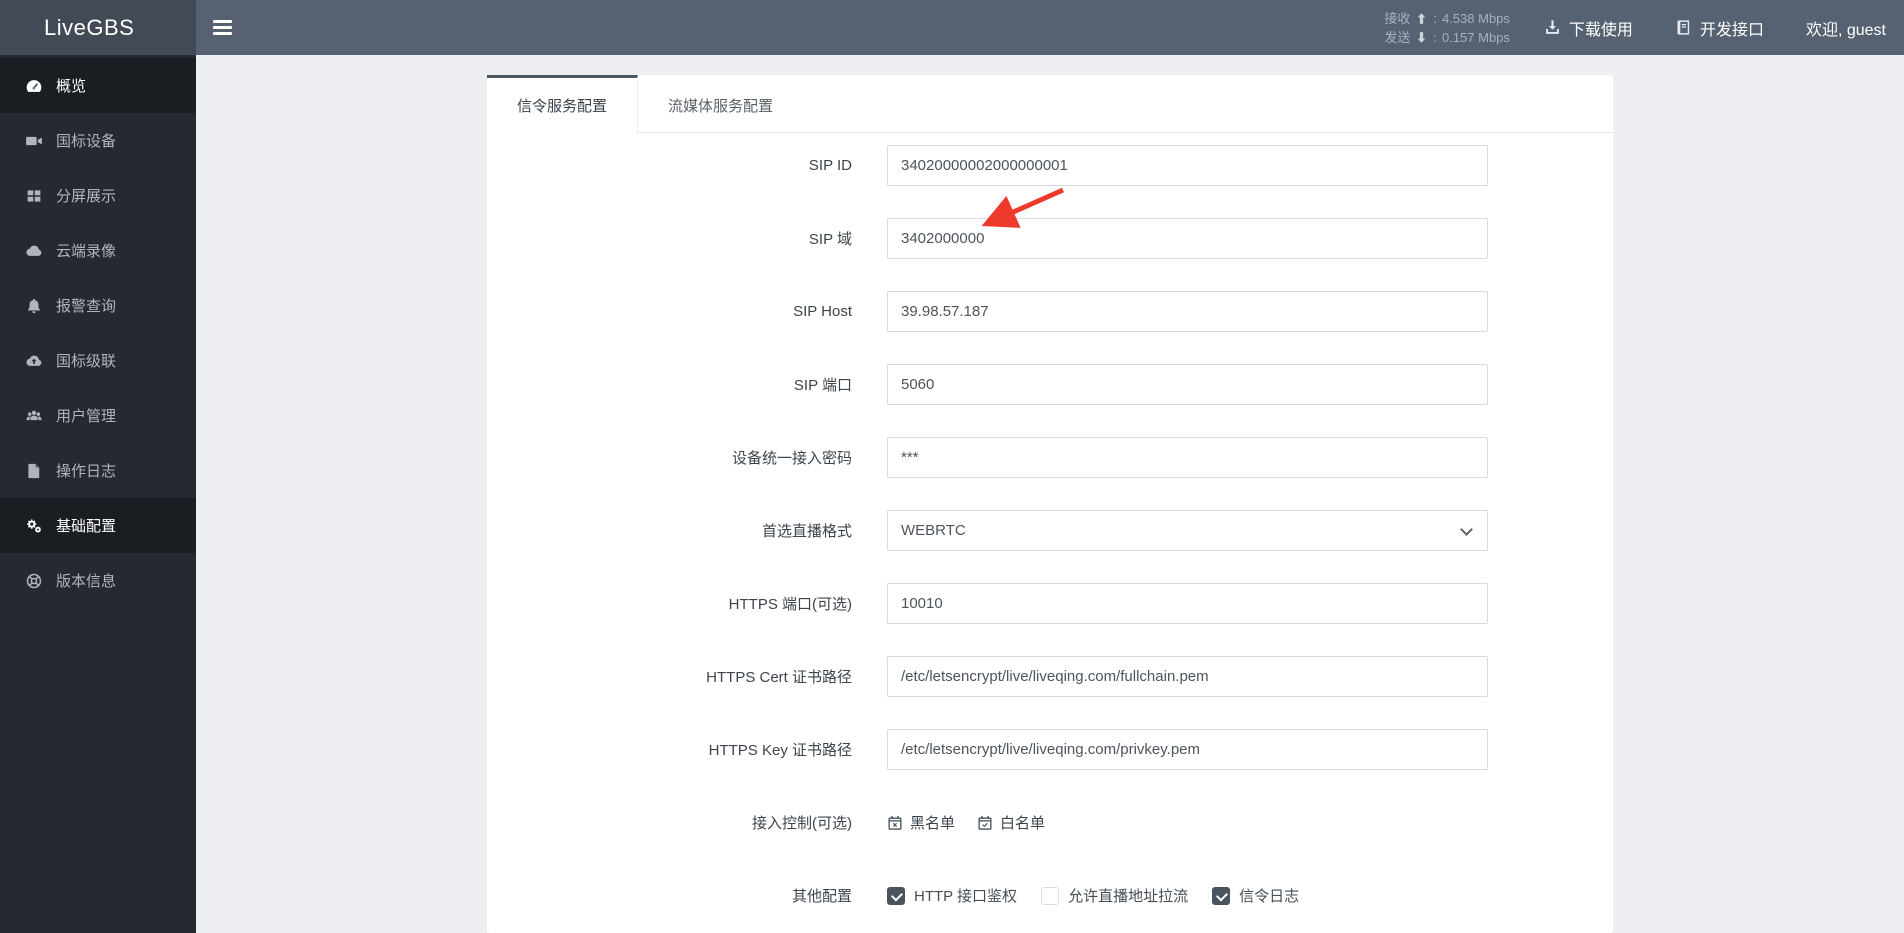 This screenshot has width=1904, height=933. I want to click on field-label: SIP Host, so click(822, 311).